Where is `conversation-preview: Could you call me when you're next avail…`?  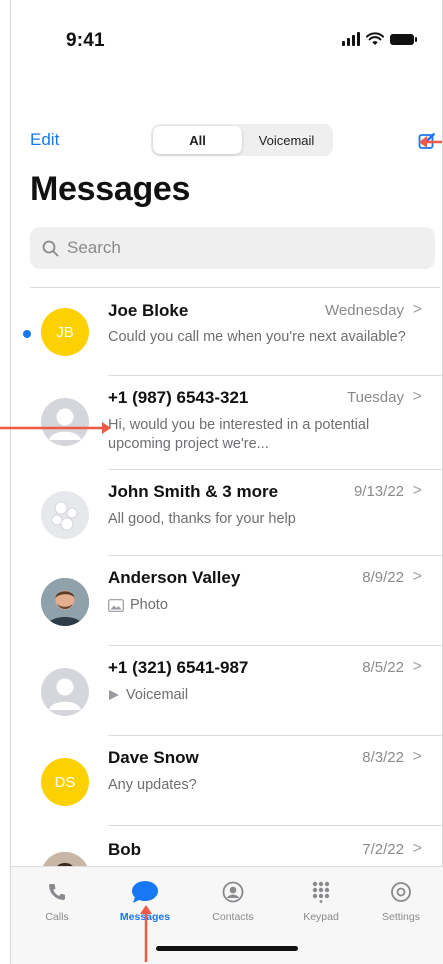
conversation-preview: Could you call me when you're next avail… is located at coordinates (257, 337).